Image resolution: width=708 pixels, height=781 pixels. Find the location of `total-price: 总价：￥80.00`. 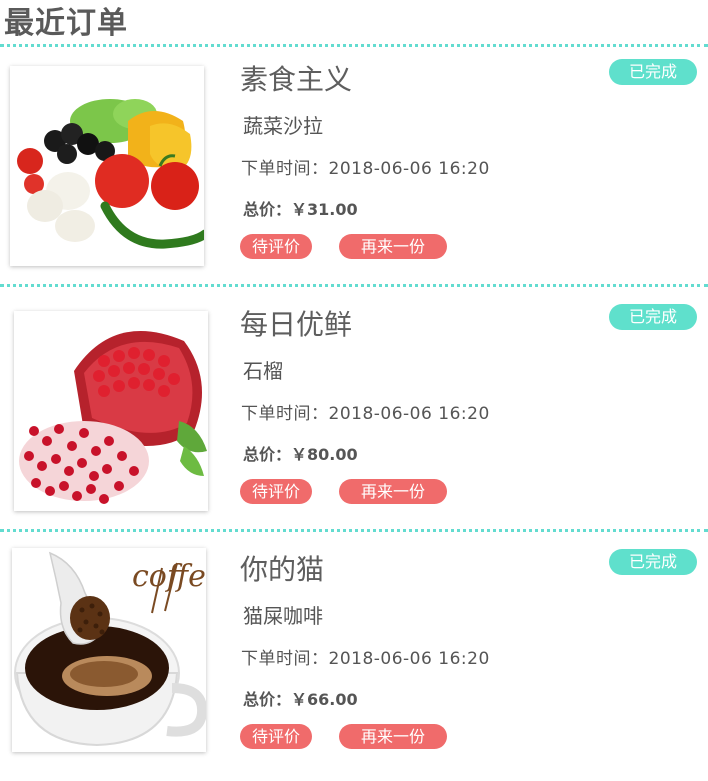

total-price: 总价：￥80.00 is located at coordinates (300, 453).